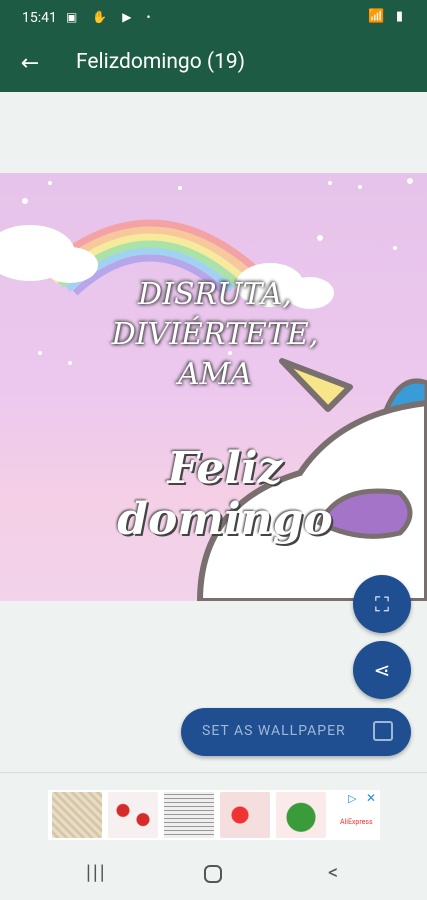 Image resolution: width=427 pixels, height=900 pixels. What do you see at coordinates (111, 17) in the screenshot?
I see `notification-icons: ▣ ✋ ▶ •` at bounding box center [111, 17].